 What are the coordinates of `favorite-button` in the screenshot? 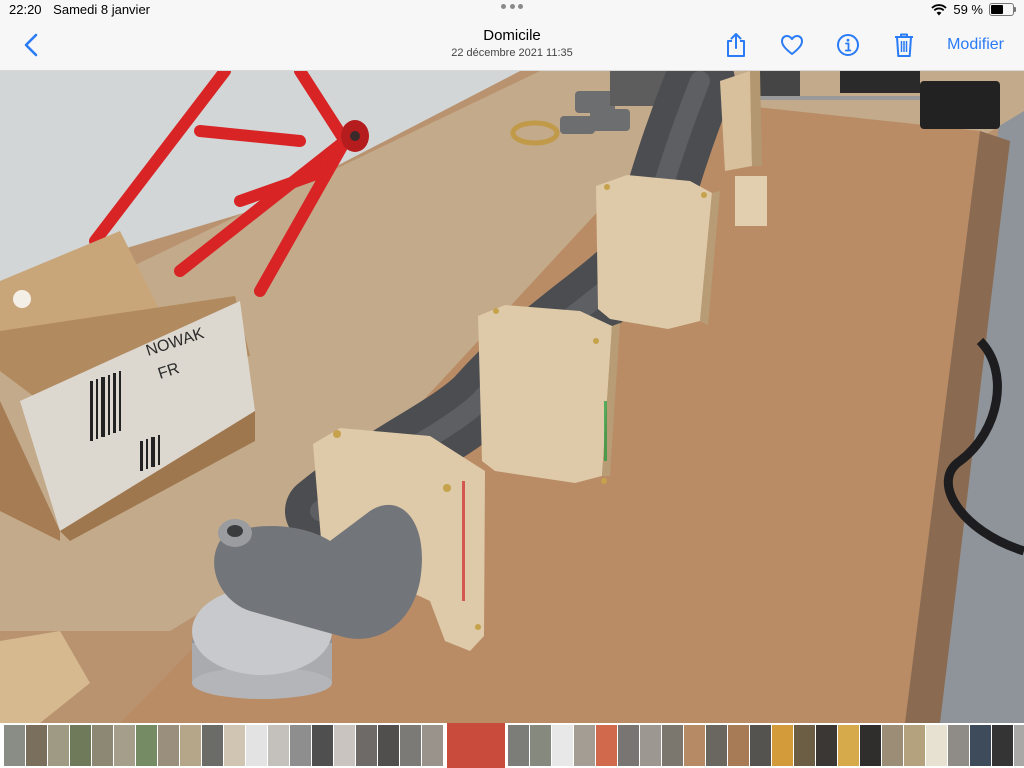 It's located at (792, 45).